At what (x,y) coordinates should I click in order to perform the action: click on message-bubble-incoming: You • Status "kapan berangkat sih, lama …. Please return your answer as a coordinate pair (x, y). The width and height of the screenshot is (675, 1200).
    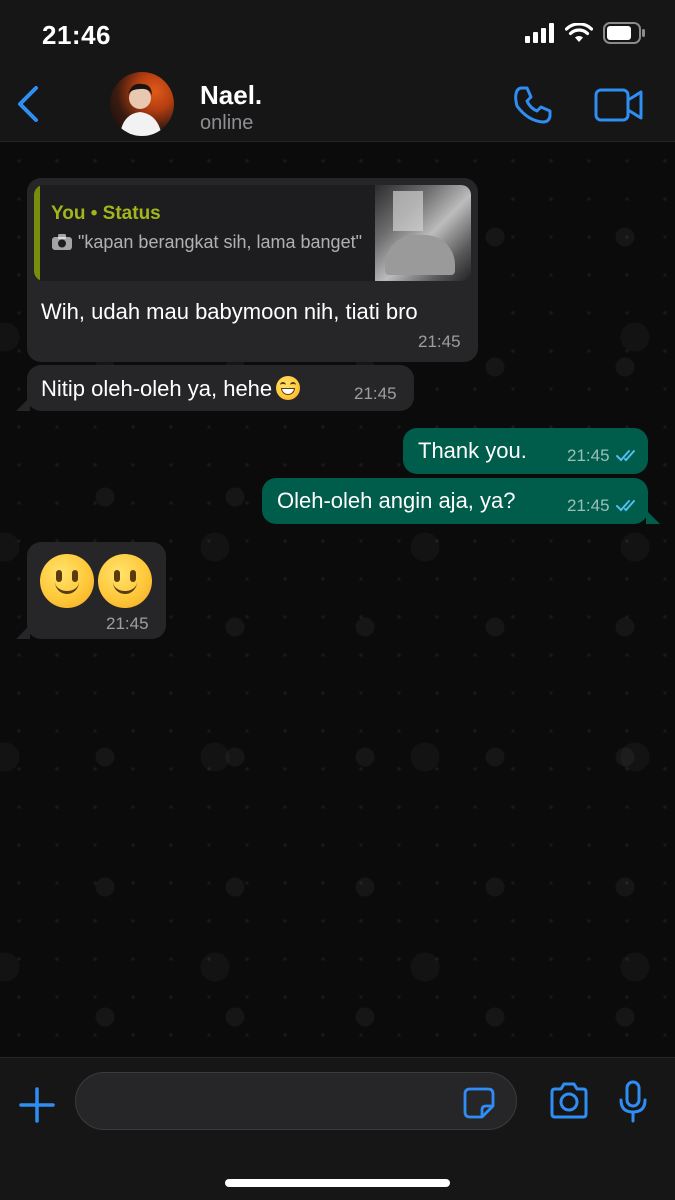
    Looking at the image, I should click on (252, 270).